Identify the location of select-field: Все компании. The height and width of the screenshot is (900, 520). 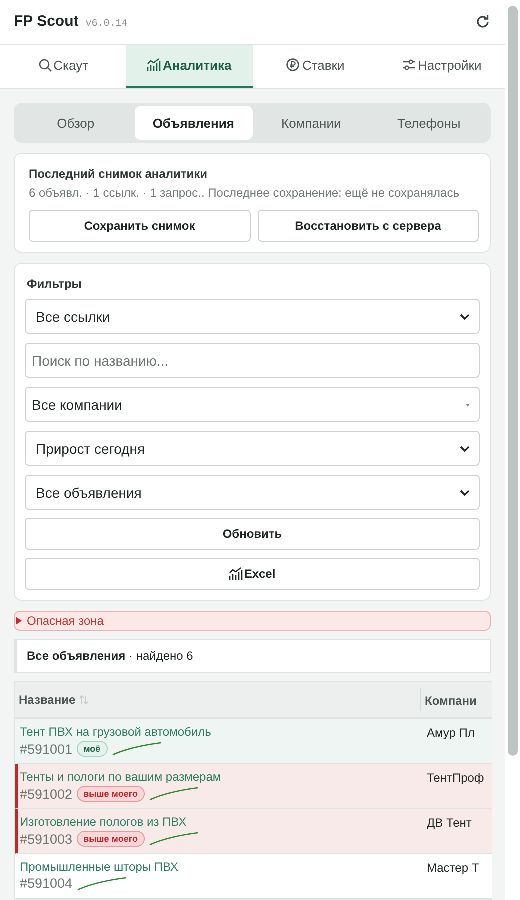
(252, 404).